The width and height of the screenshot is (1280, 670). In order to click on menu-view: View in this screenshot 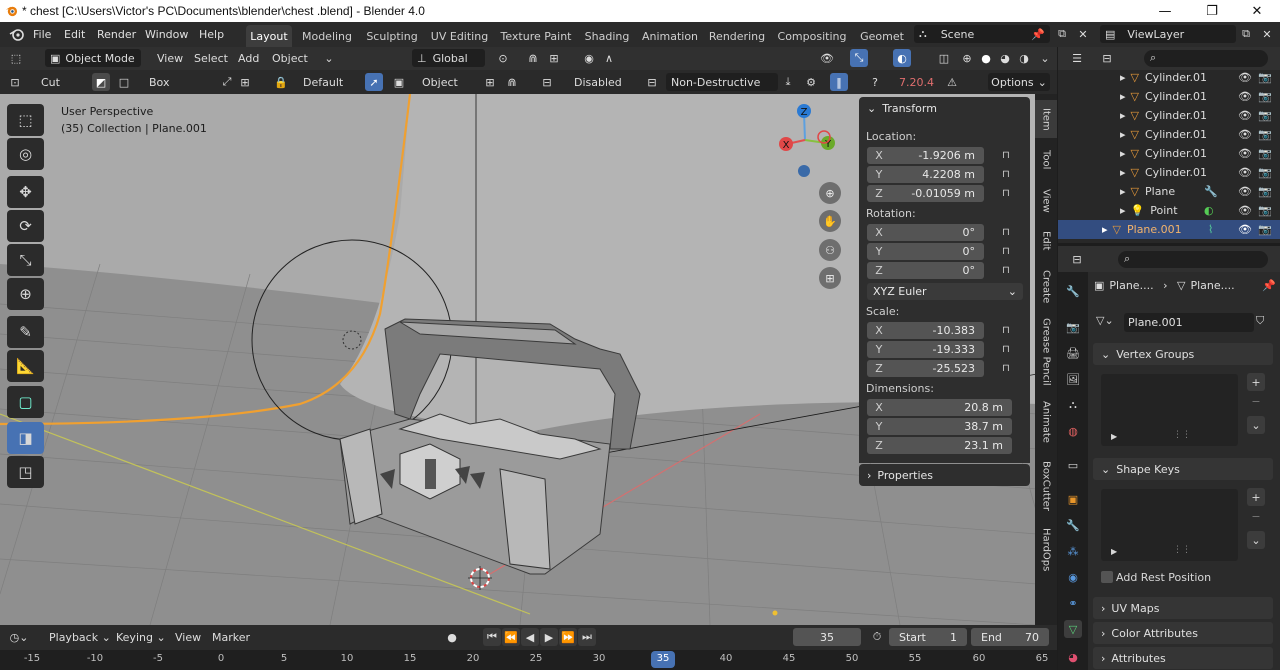, I will do `click(170, 58)`.